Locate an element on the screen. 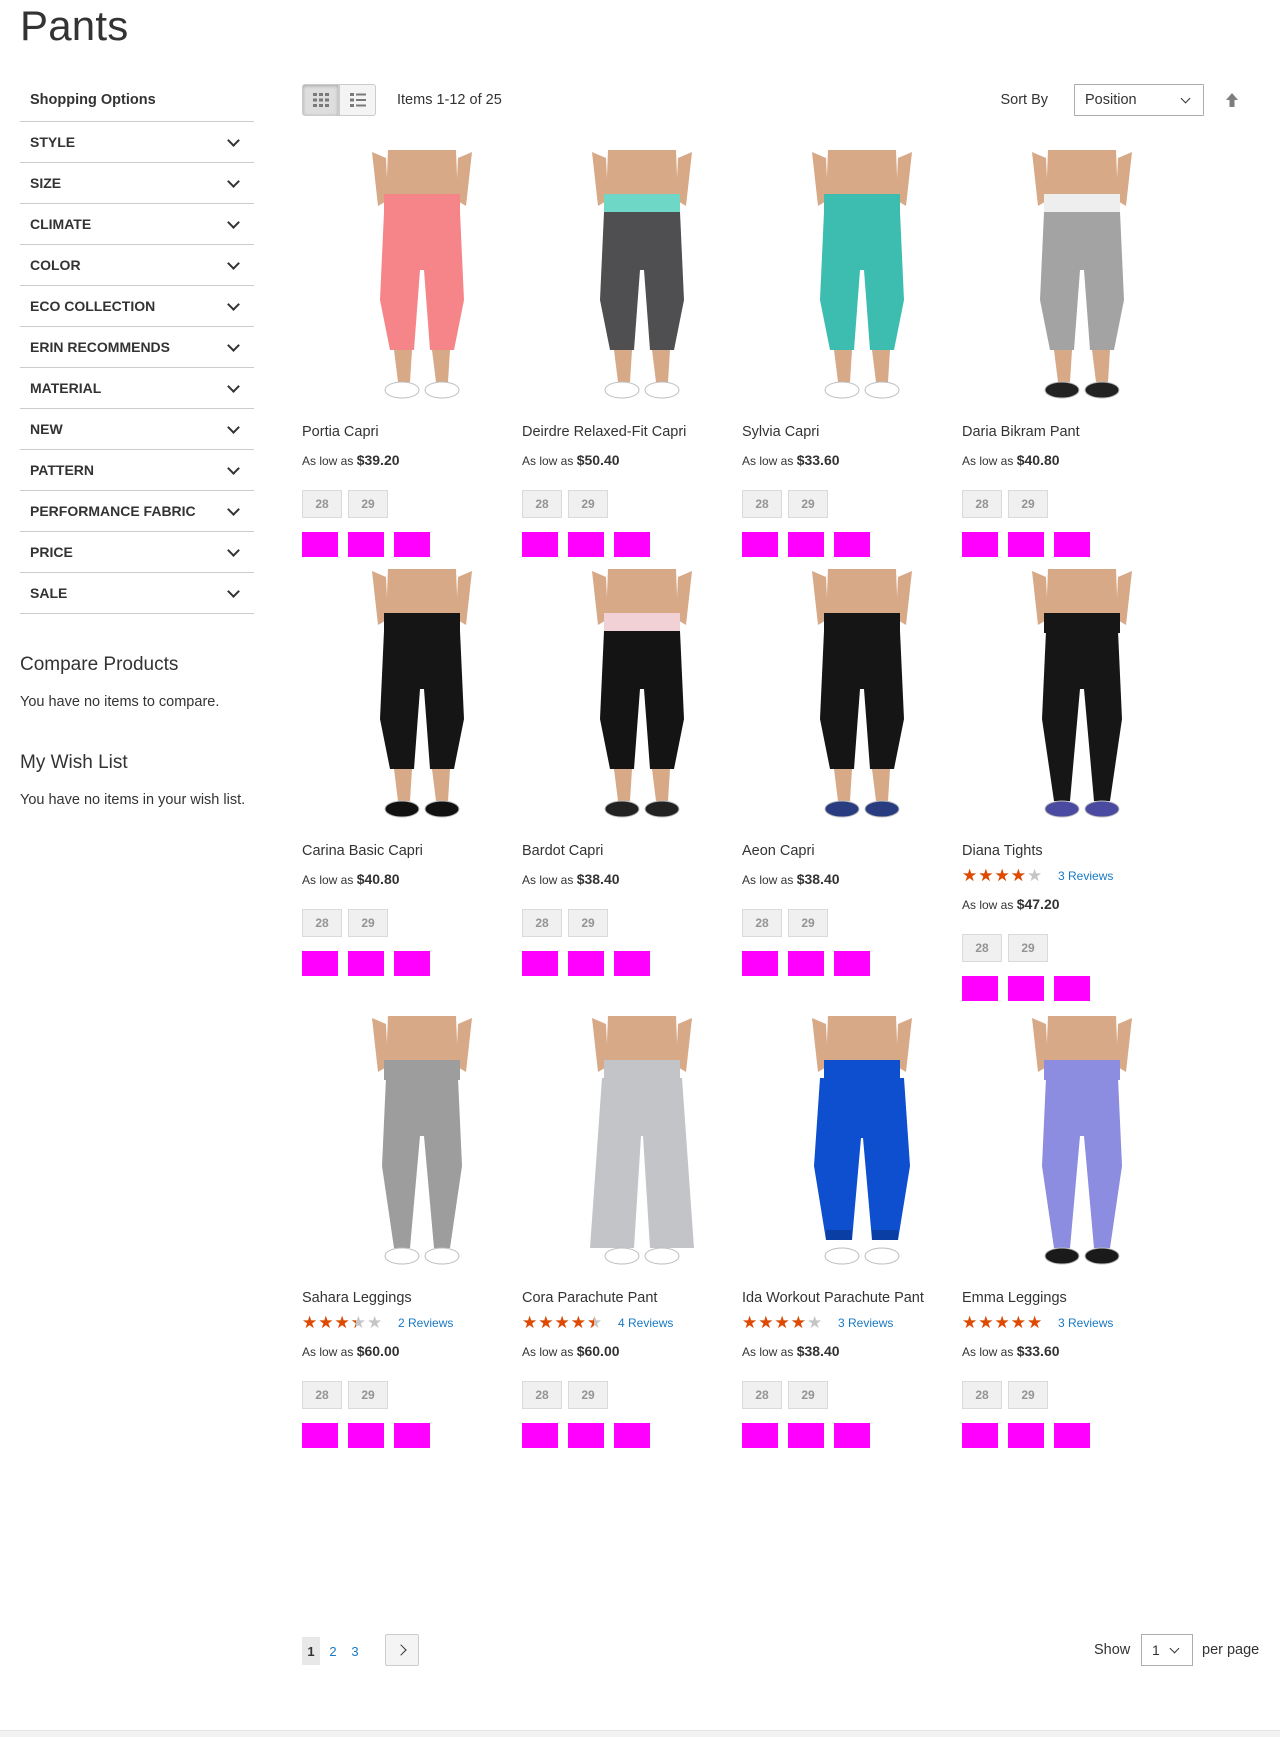 This screenshot has height=1737, width=1280. product-name-link: Carina Basic Capri is located at coordinates (412, 851).